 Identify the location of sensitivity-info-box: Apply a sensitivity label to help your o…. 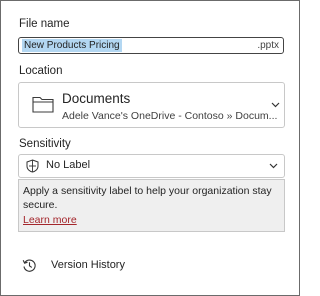
(151, 205).